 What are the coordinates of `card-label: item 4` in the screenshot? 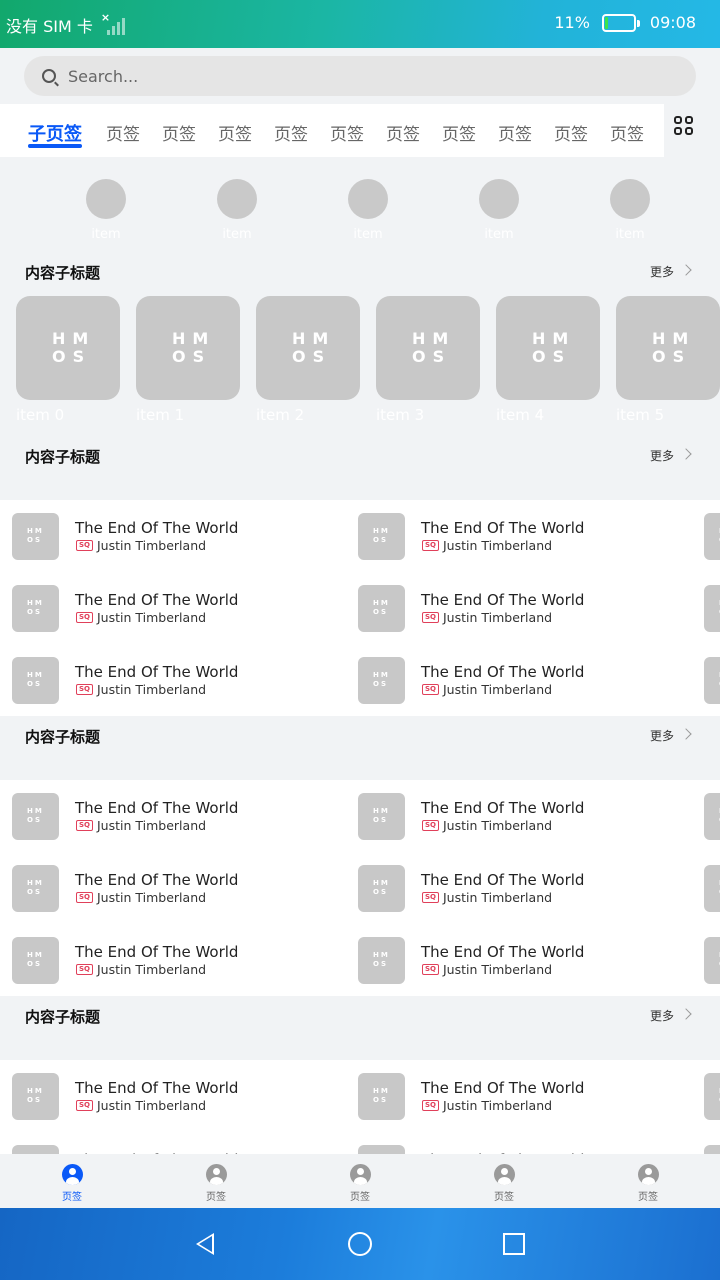 It's located at (520, 415).